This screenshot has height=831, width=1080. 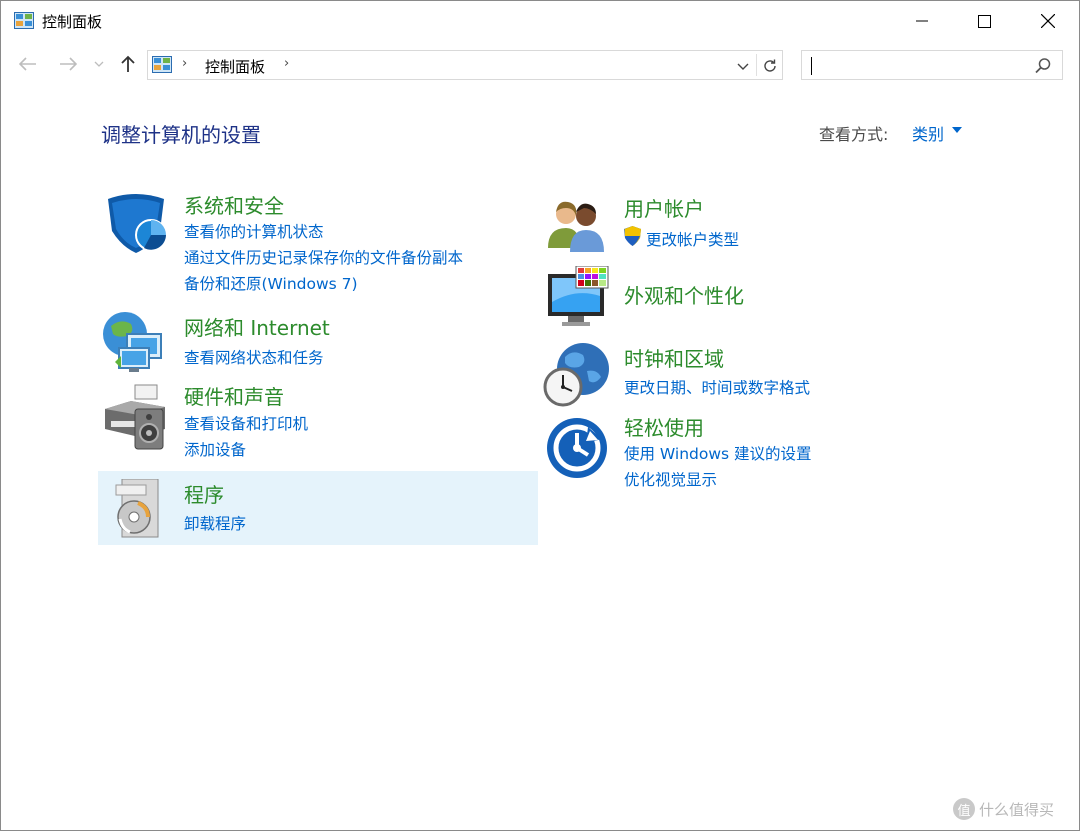 What do you see at coordinates (215, 449) in the screenshot?
I see `link-add-device: 添加设备` at bounding box center [215, 449].